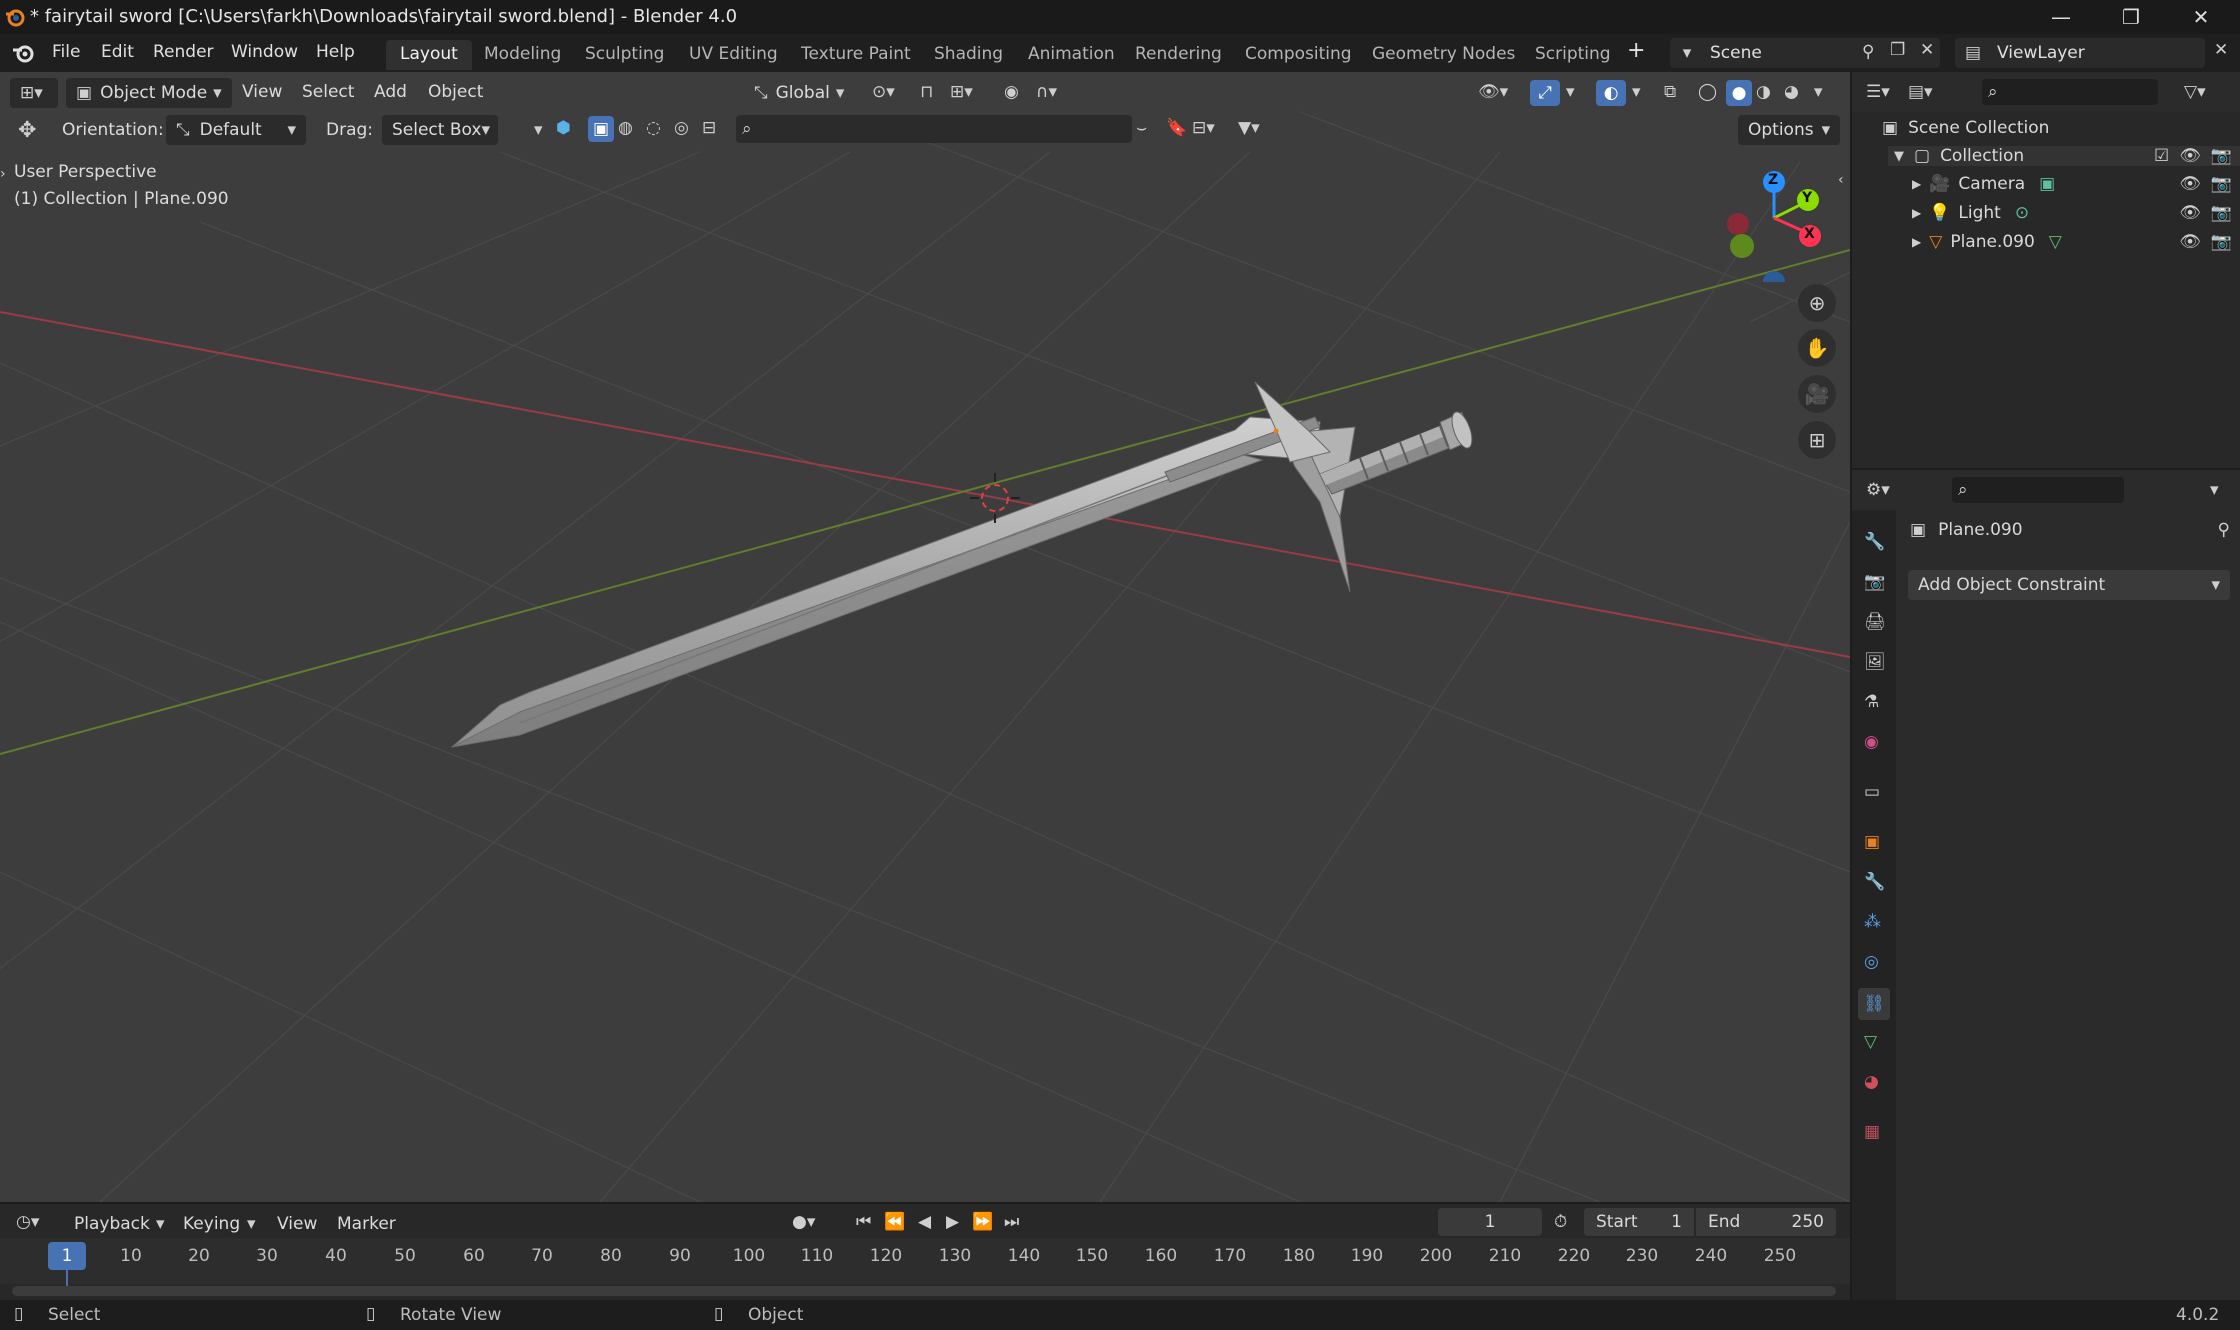 The image size is (2240, 1330). I want to click on scene-tab-icon: ⚗, so click(1871, 702).